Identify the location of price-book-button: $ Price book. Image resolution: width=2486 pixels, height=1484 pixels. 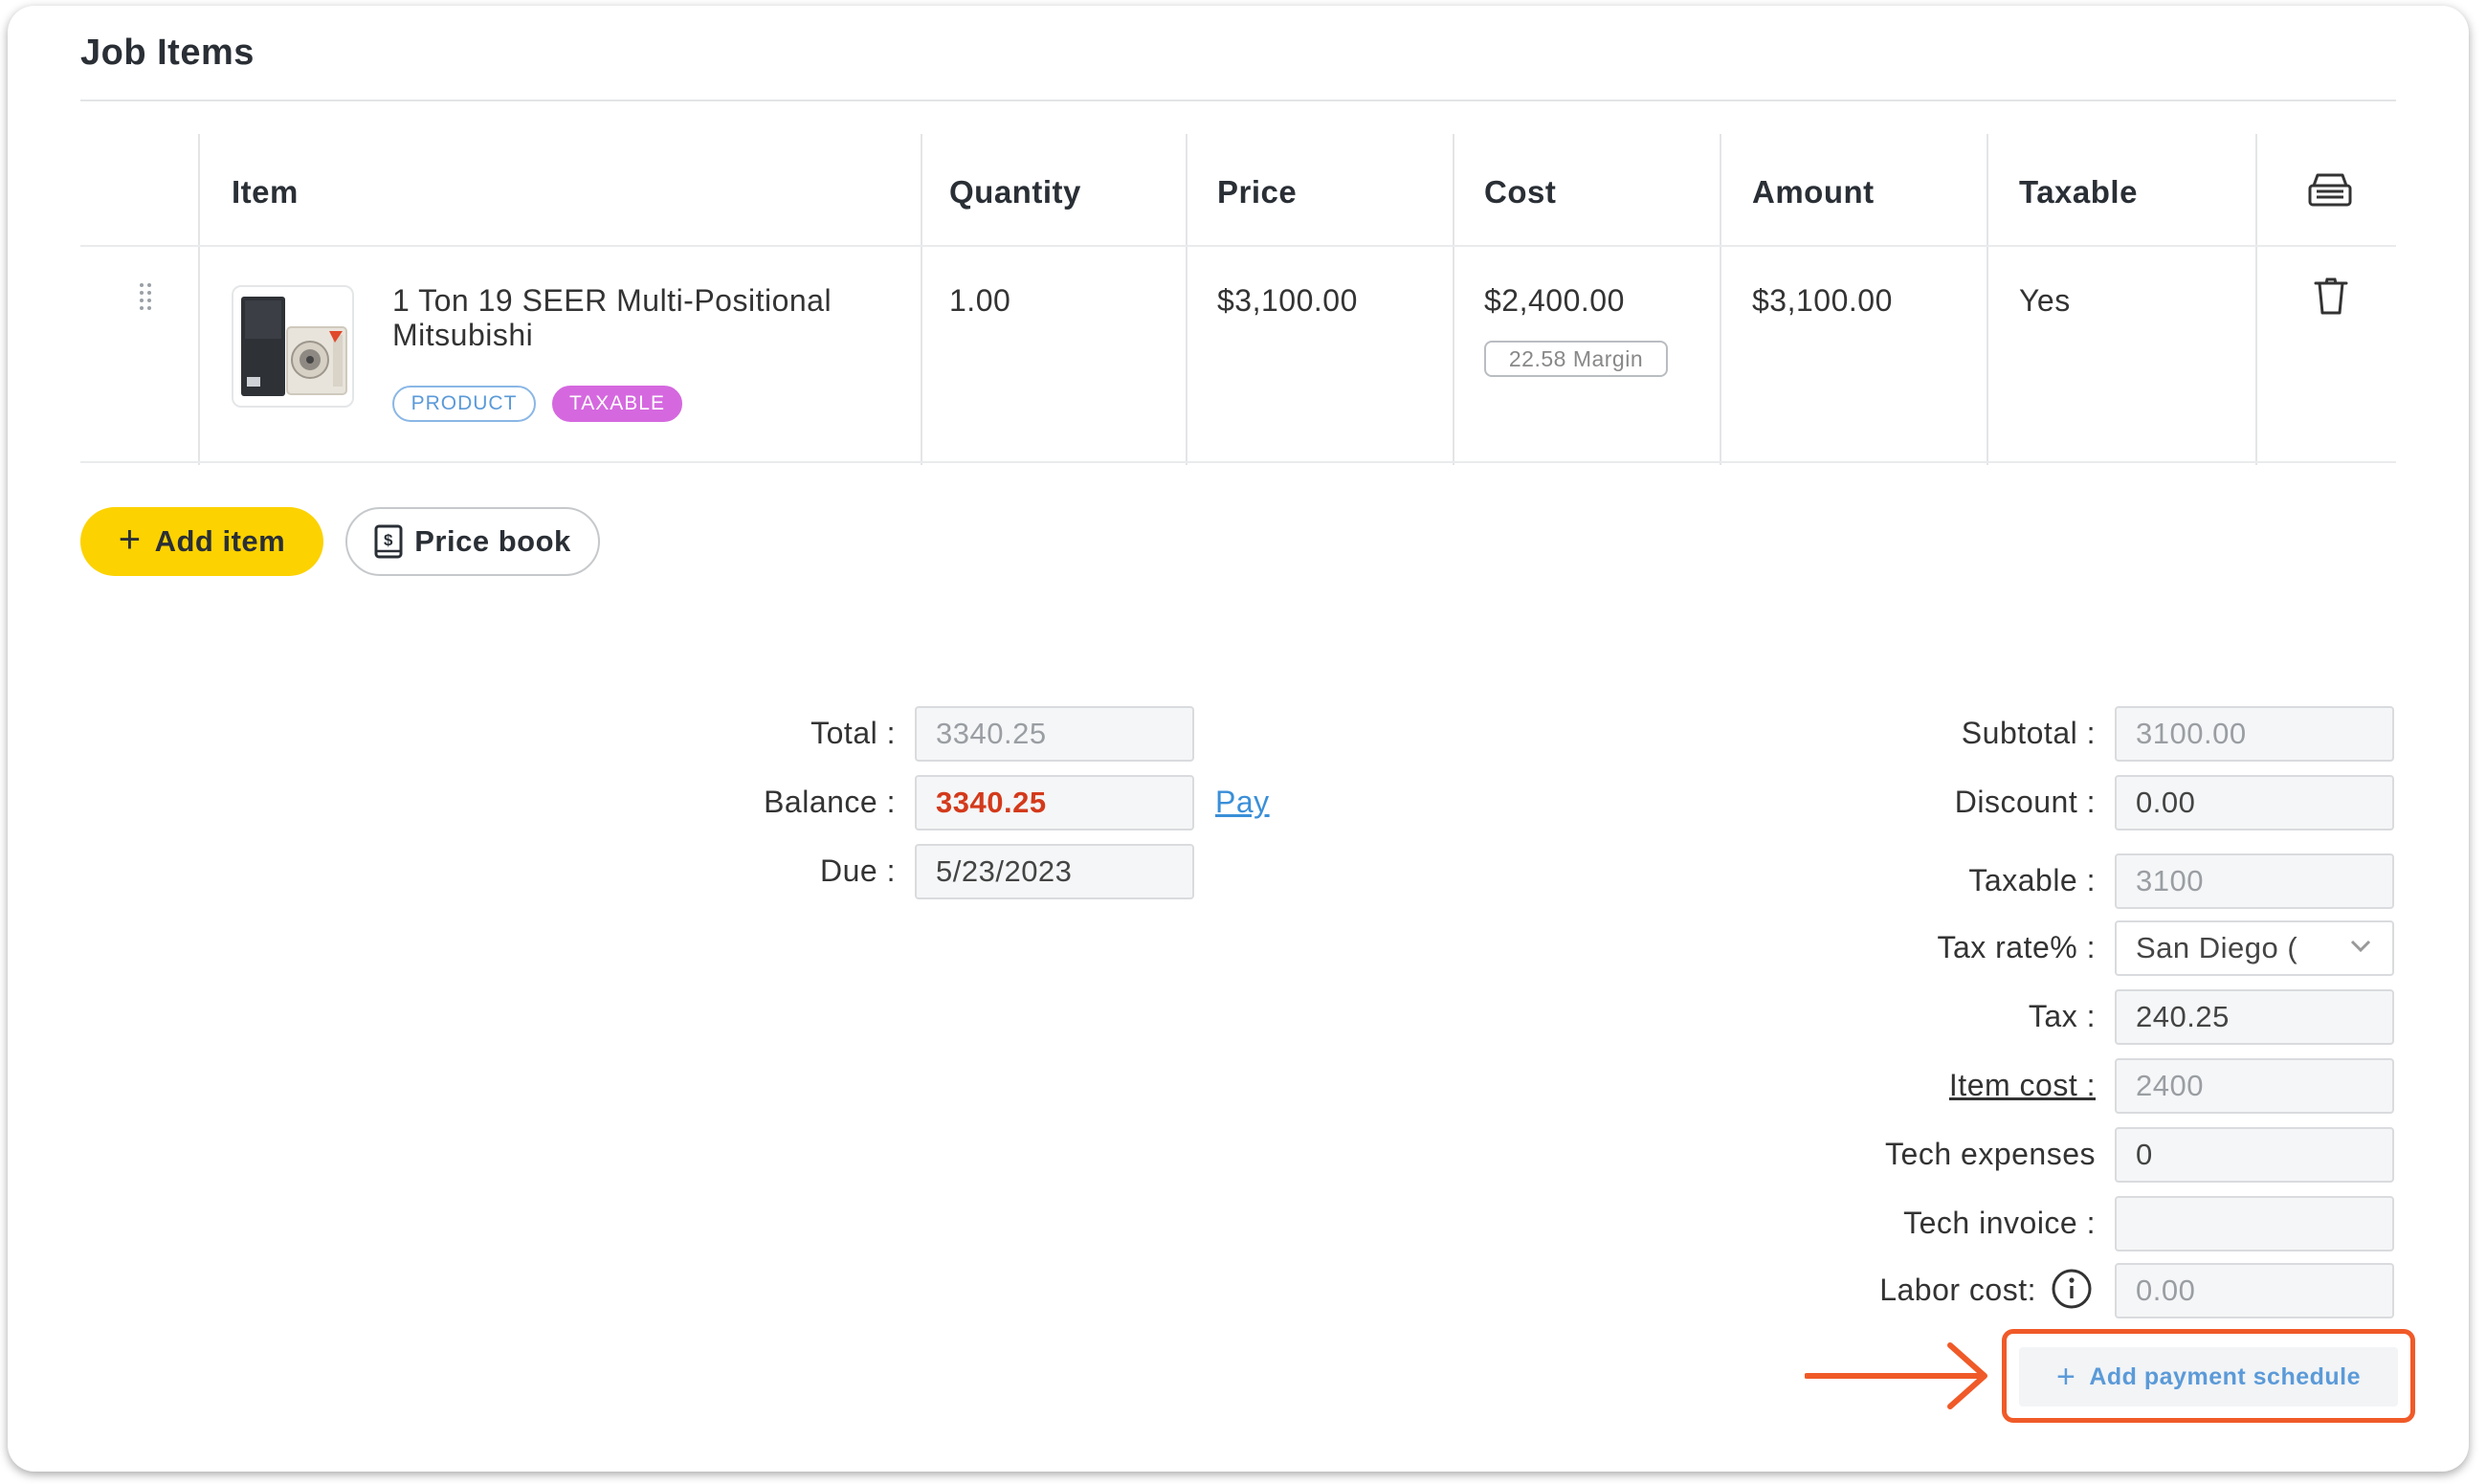
(473, 541).